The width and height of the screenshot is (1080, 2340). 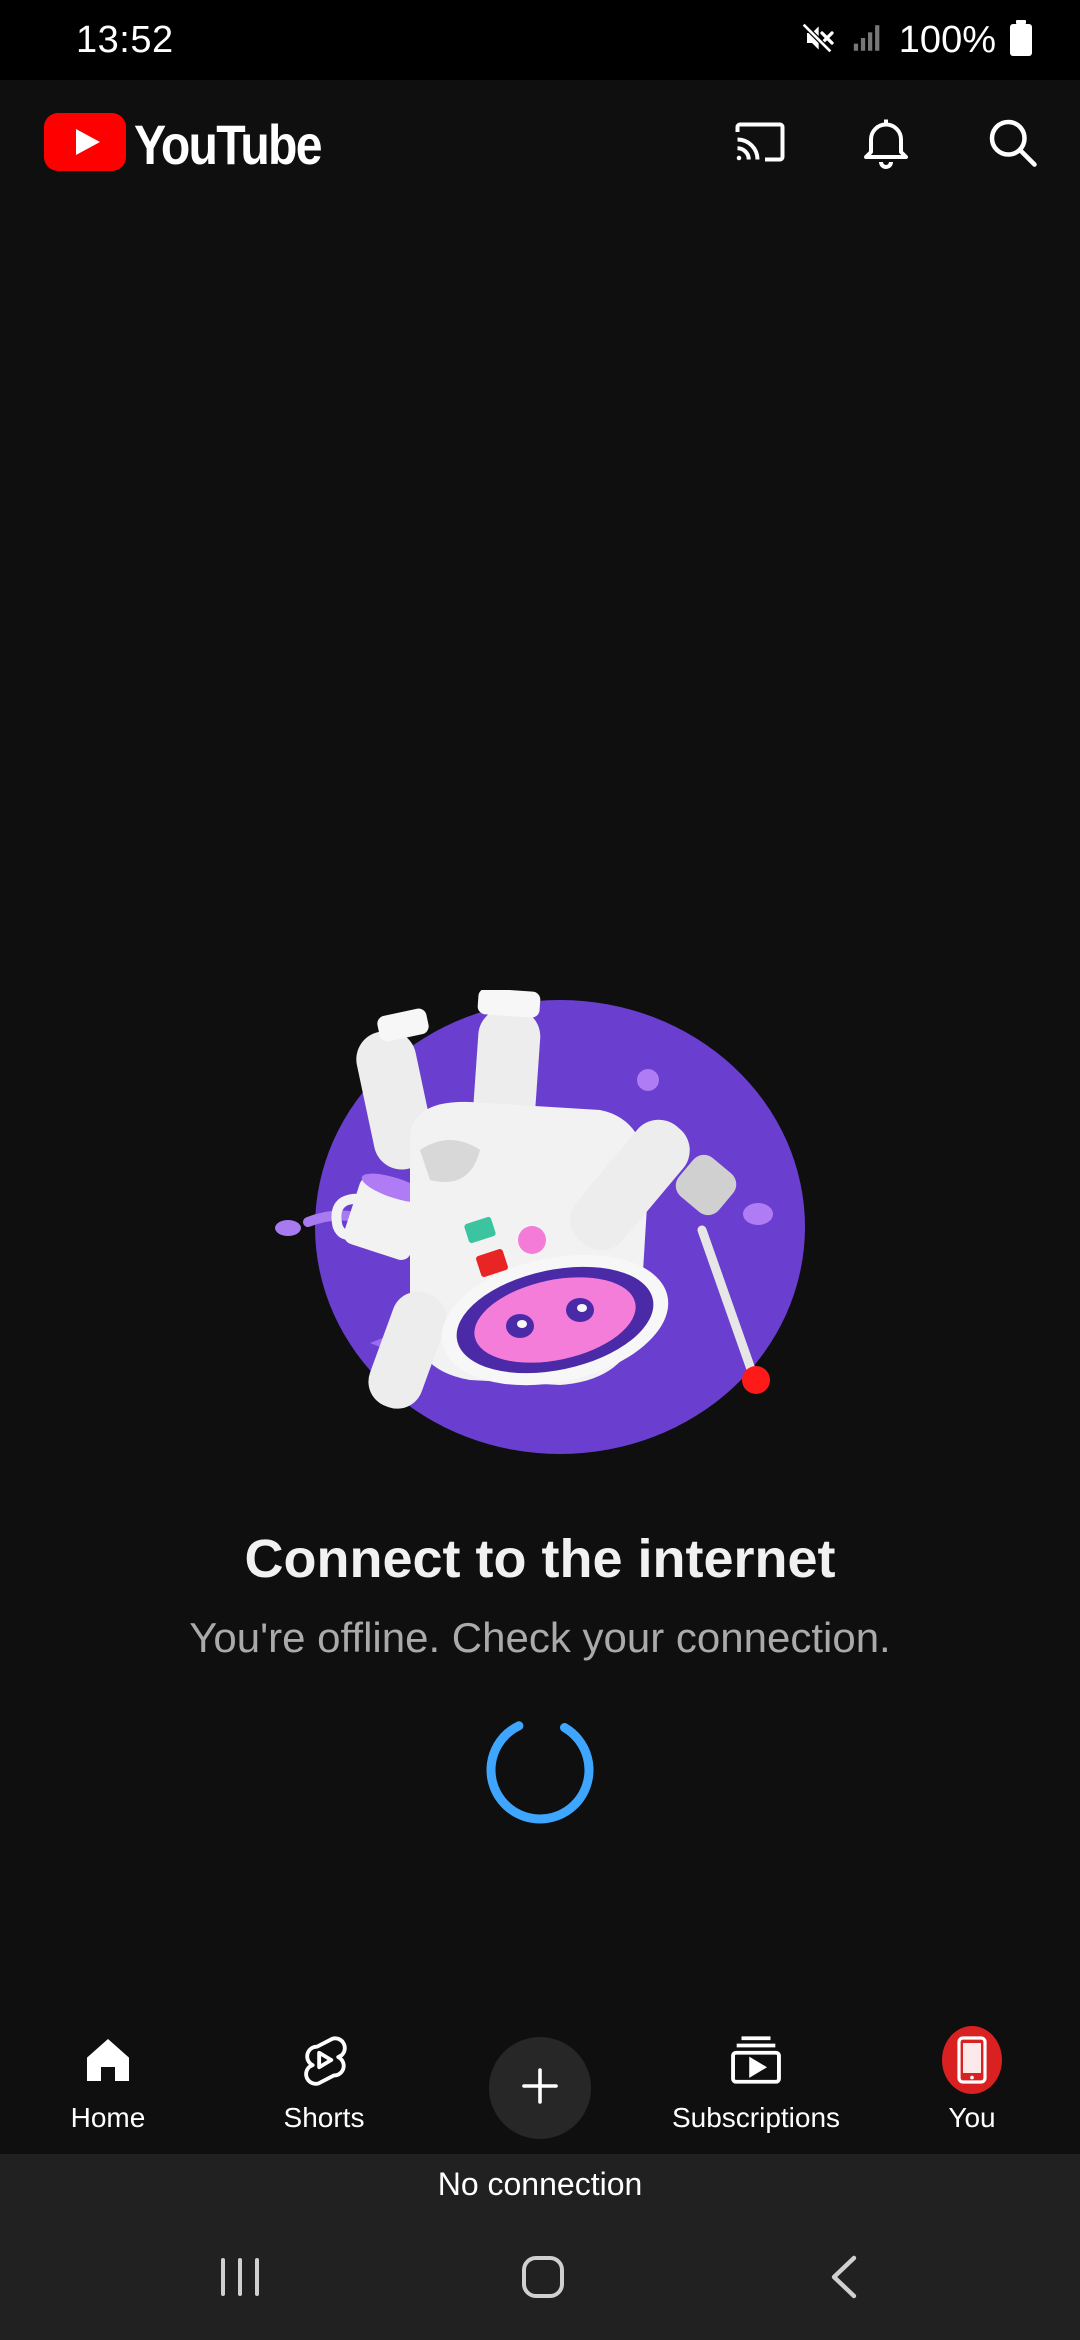 What do you see at coordinates (972, 2117) in the screenshot?
I see `nav-you-label: You` at bounding box center [972, 2117].